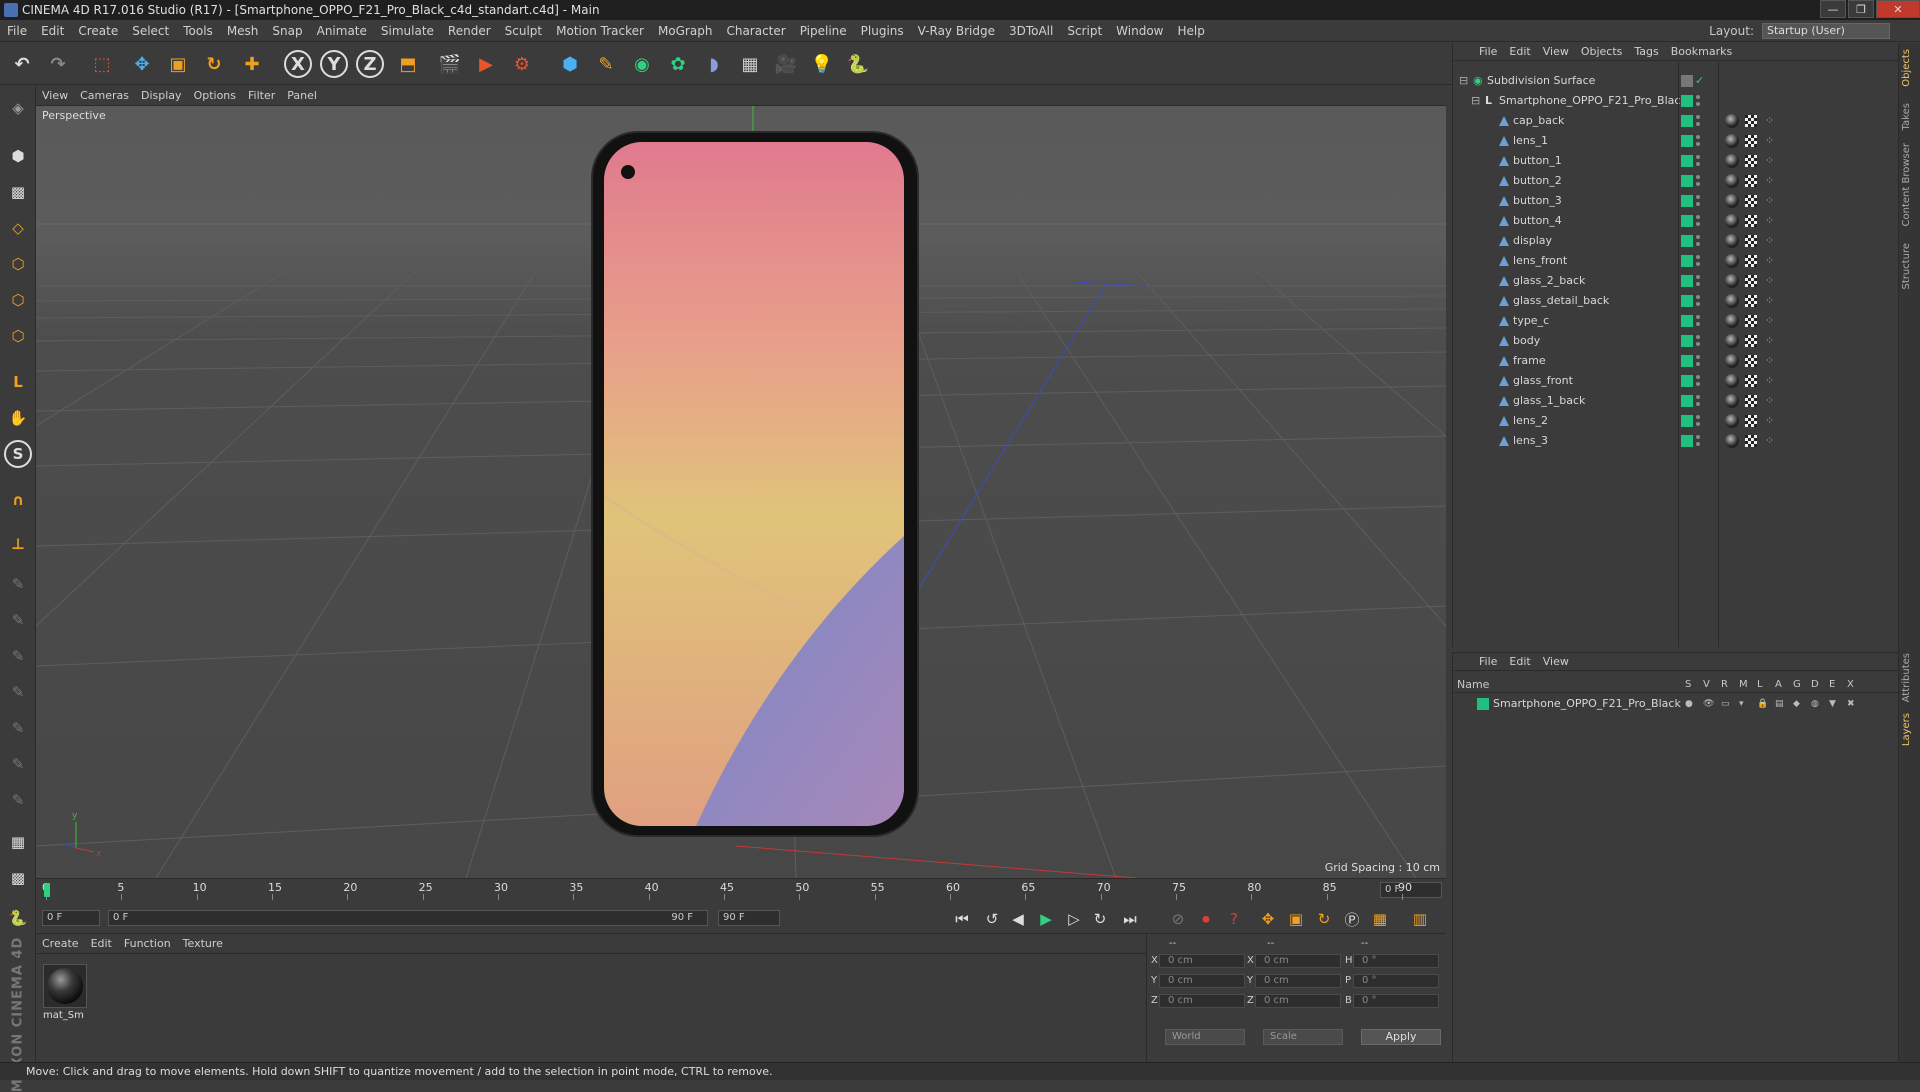  I want to click on layer-column-m: M, so click(1743, 685).